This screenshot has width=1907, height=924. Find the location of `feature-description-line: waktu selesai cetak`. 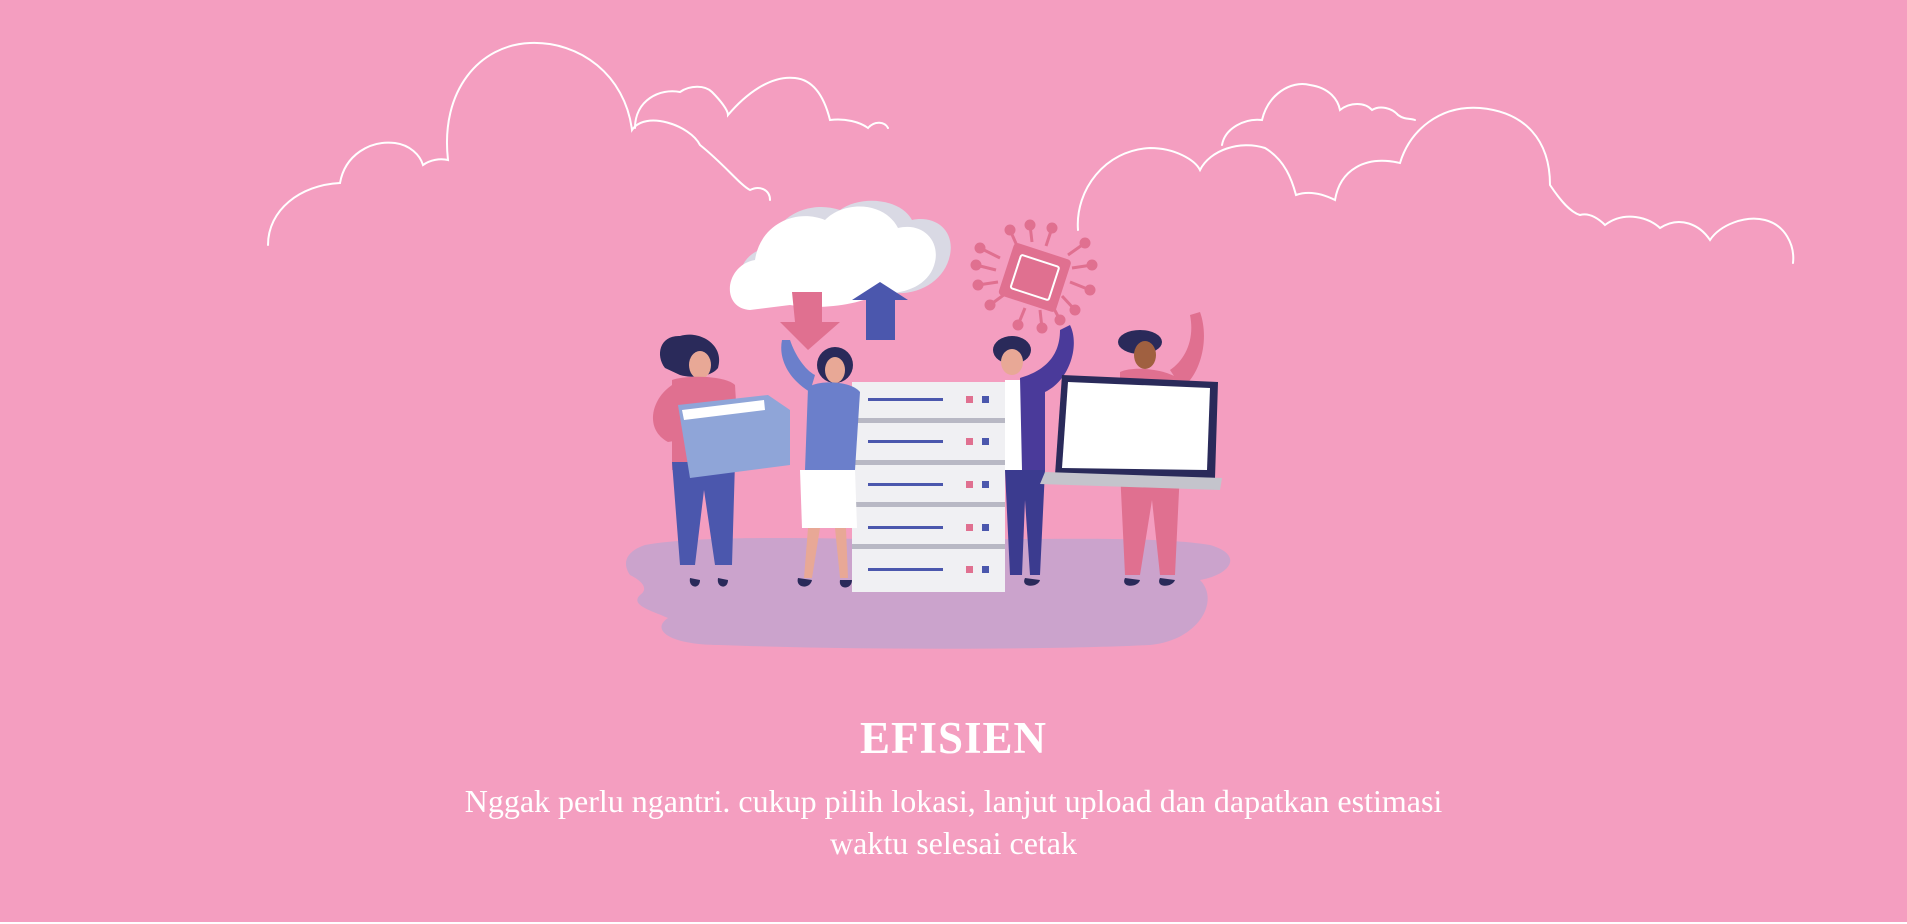

feature-description-line: waktu selesai cetak is located at coordinates (953, 843).